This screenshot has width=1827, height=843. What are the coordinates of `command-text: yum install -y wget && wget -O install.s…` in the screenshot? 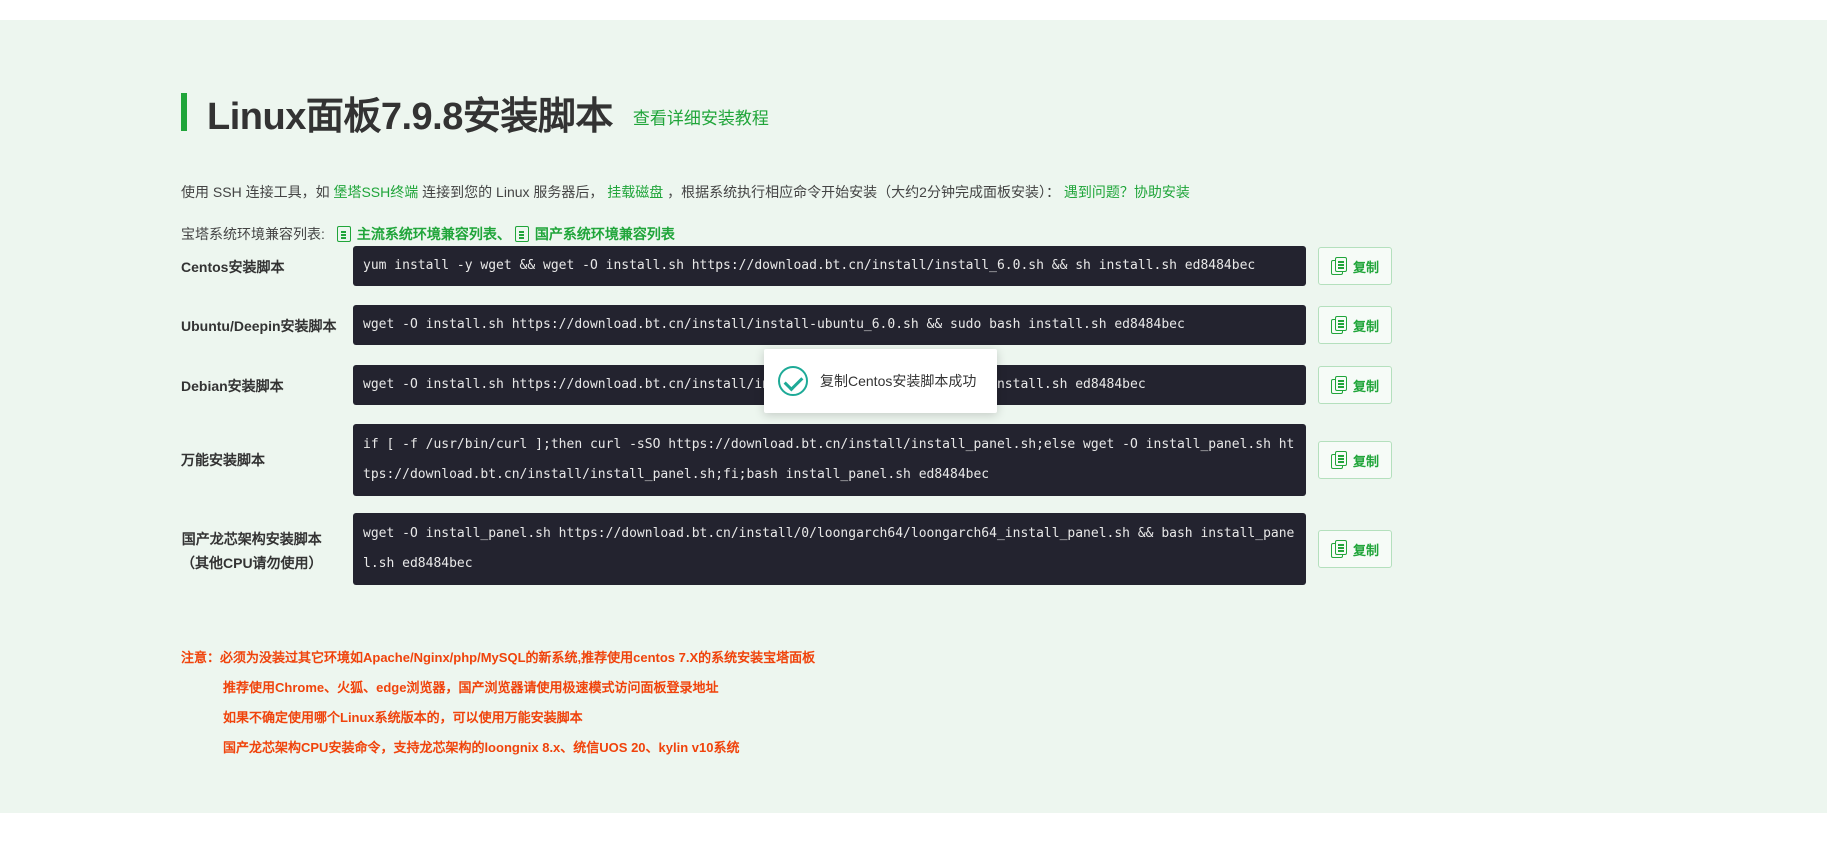 It's located at (809, 265).